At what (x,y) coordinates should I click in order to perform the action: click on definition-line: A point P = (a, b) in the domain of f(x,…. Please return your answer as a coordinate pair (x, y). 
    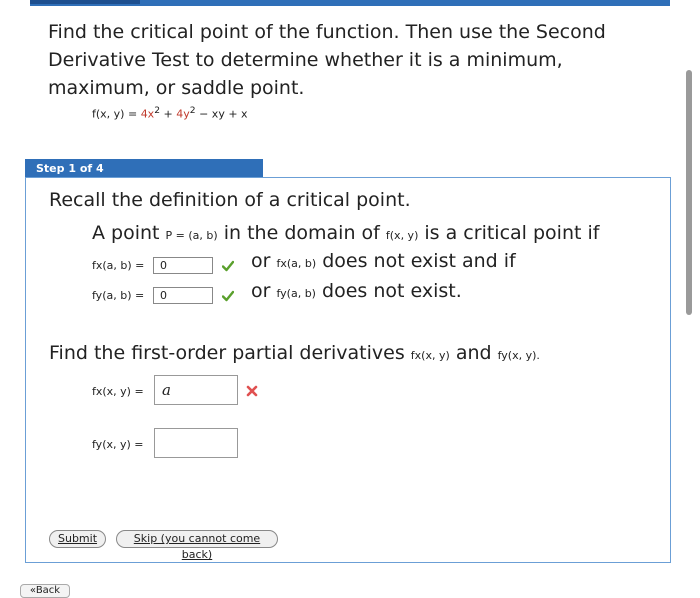
    Looking at the image, I should click on (345, 233).